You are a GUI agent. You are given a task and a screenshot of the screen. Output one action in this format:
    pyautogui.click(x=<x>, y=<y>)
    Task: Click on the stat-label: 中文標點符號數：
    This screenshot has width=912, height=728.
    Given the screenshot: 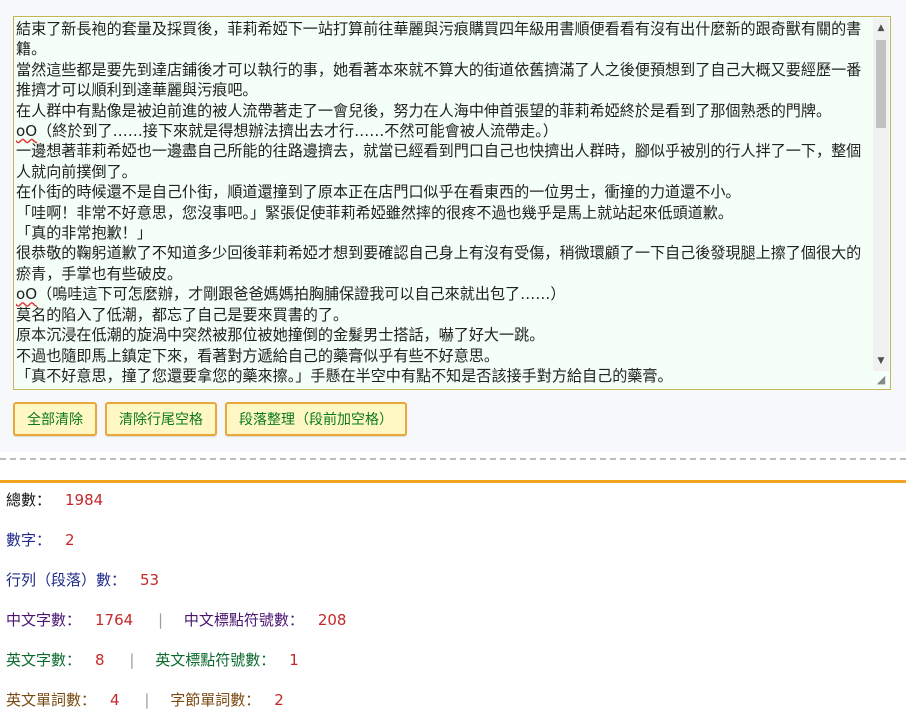 What is the action you would take?
    pyautogui.click(x=243, y=620)
    